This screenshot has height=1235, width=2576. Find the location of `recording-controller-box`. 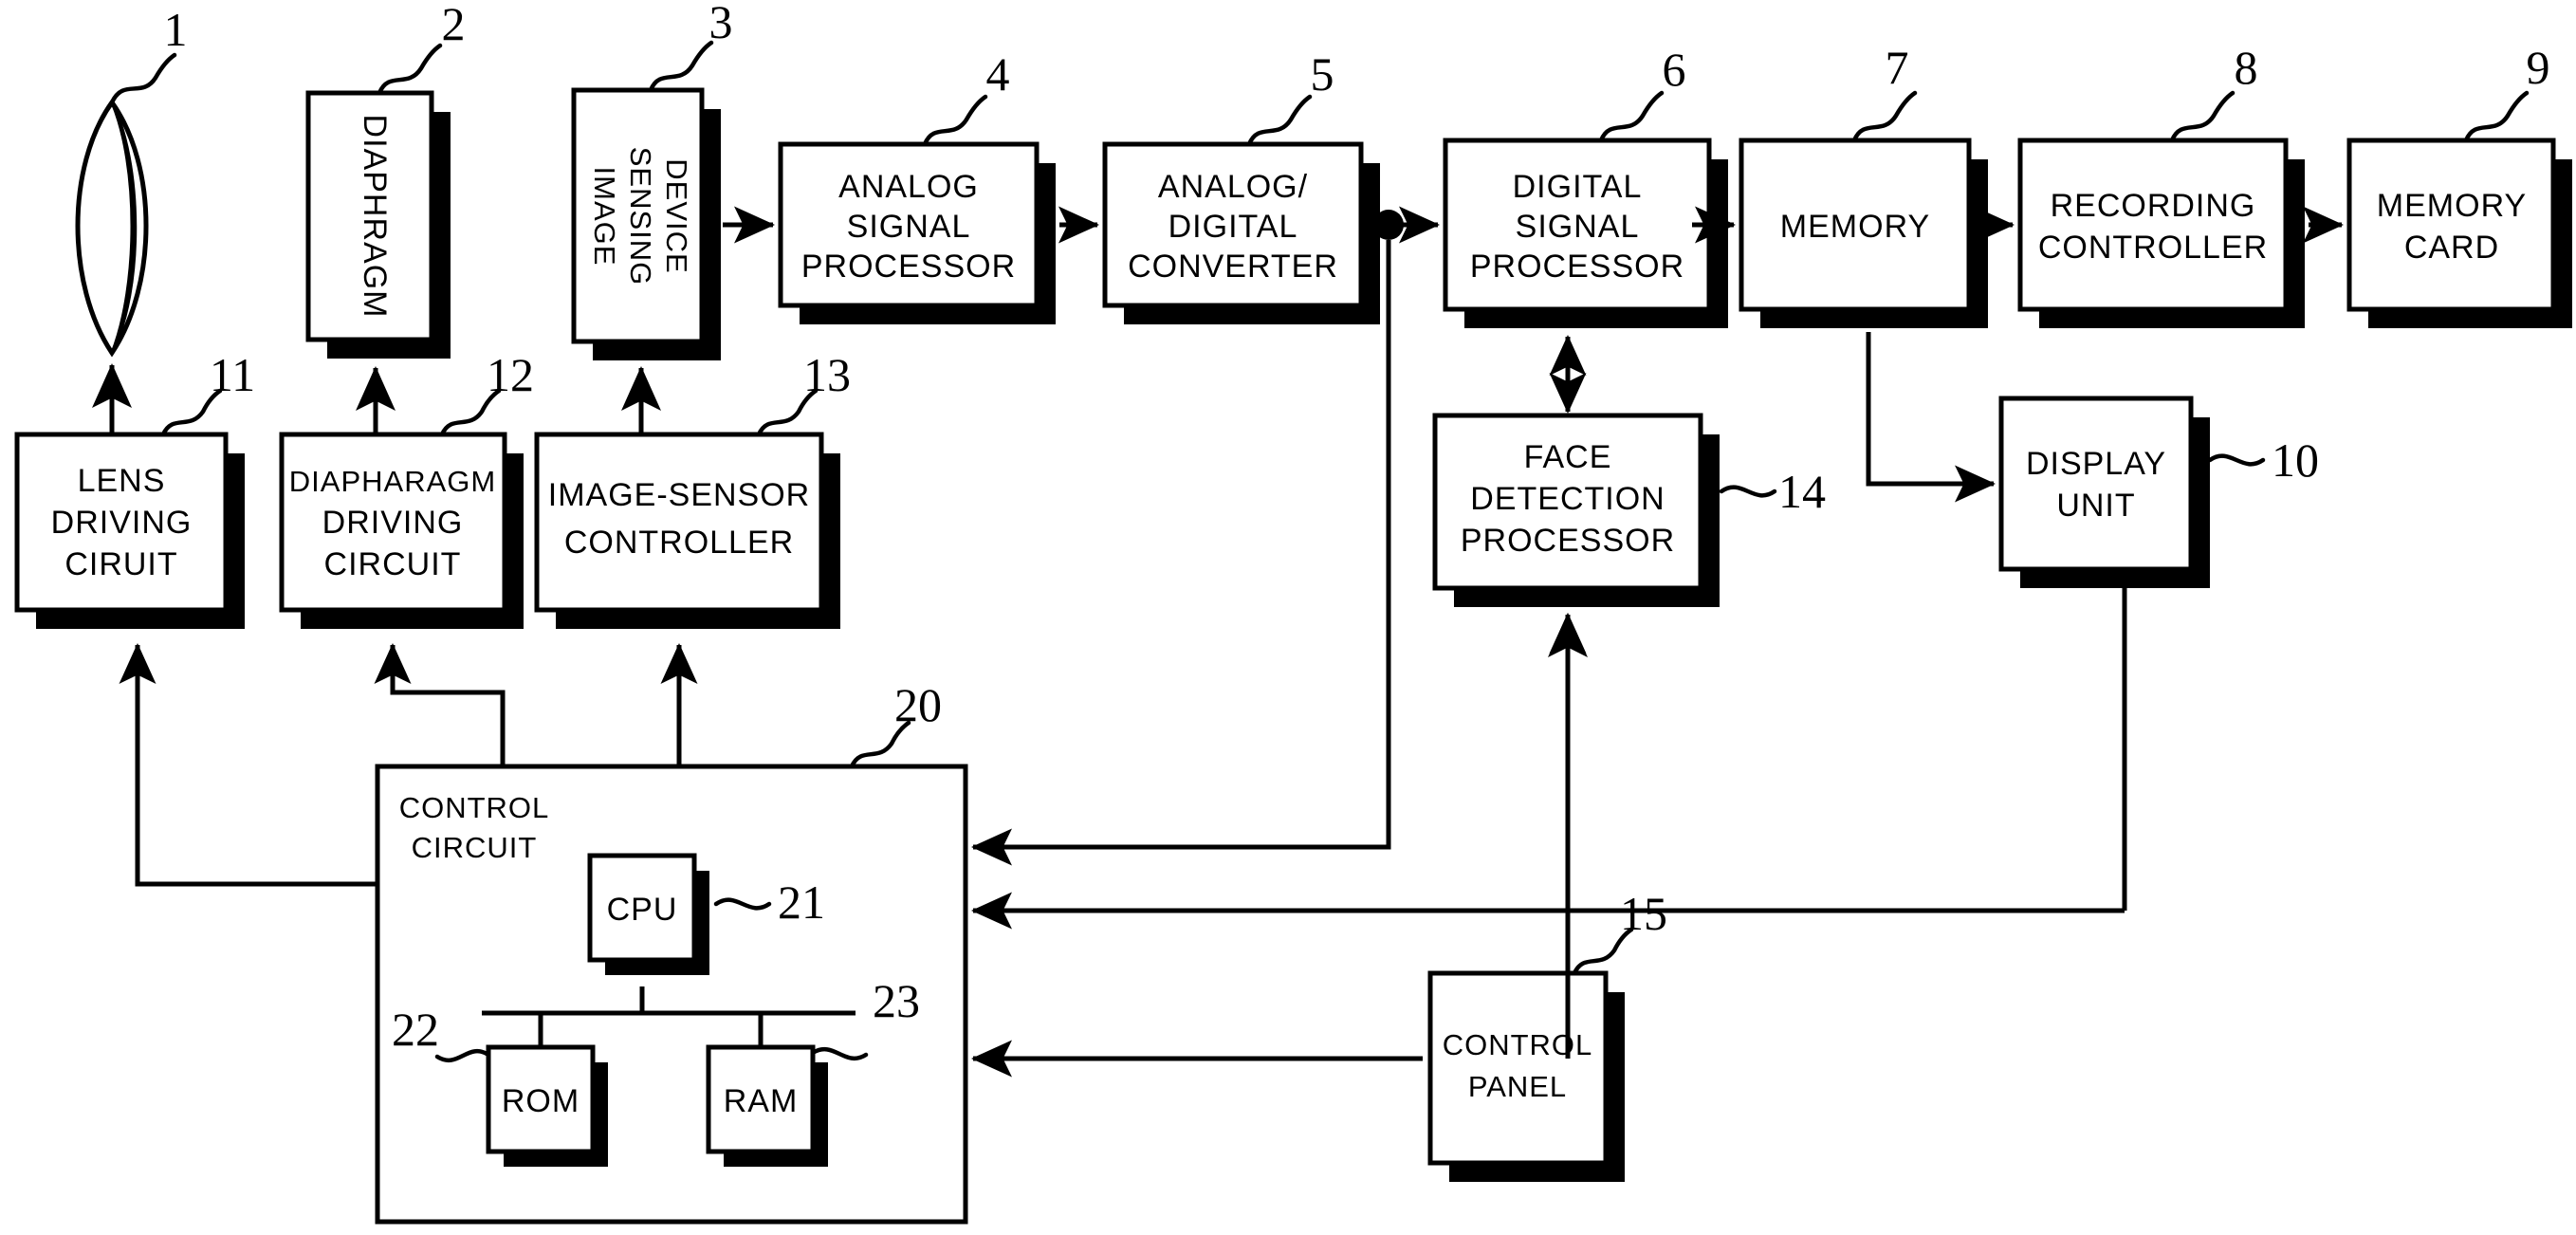

recording-controller-box is located at coordinates (2153, 225).